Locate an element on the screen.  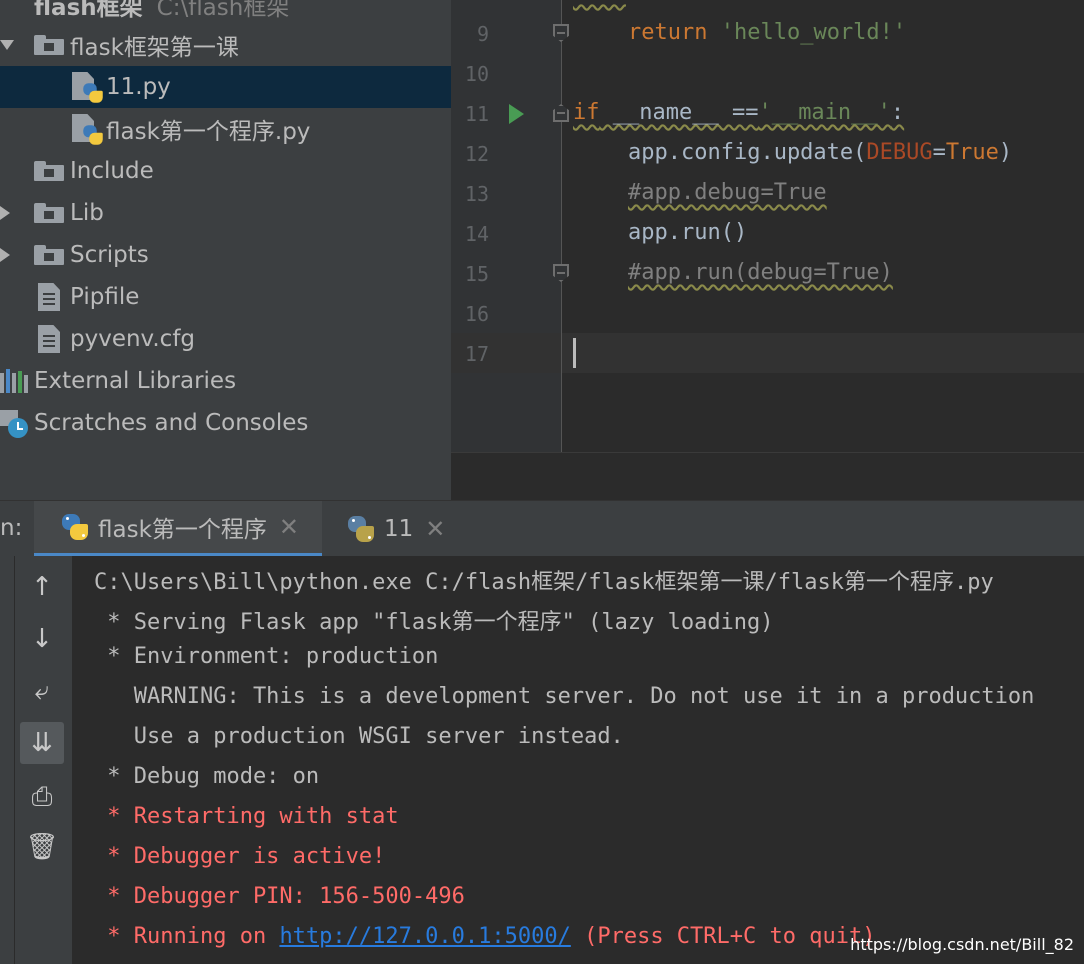
tab-label: 11 is located at coordinates (399, 529).